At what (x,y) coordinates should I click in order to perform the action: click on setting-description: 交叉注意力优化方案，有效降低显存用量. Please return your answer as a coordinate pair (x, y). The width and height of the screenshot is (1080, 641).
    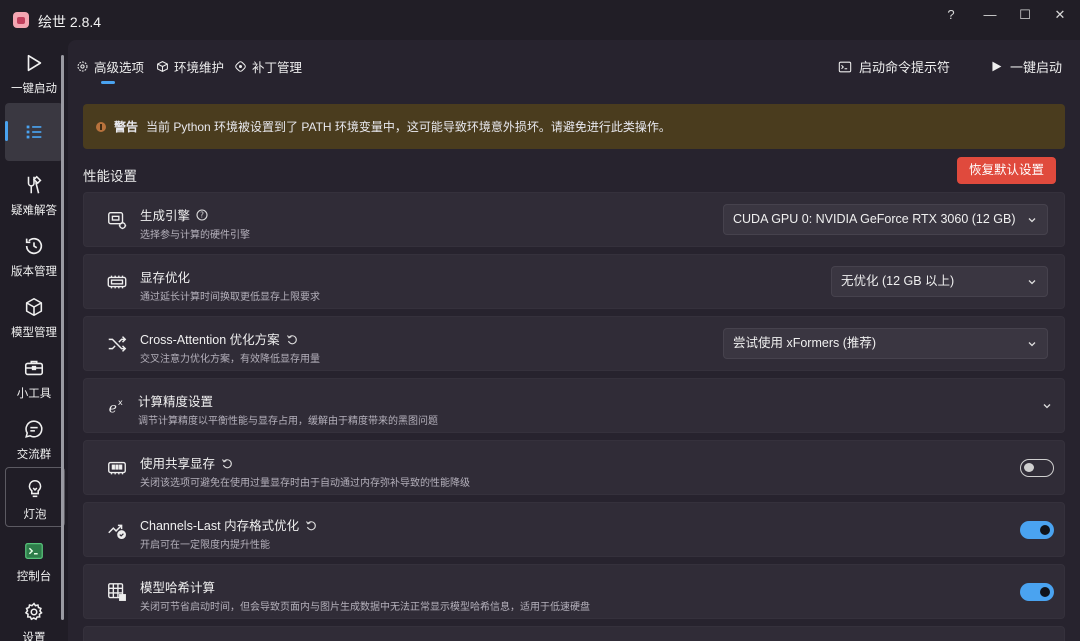
    Looking at the image, I should click on (230, 359).